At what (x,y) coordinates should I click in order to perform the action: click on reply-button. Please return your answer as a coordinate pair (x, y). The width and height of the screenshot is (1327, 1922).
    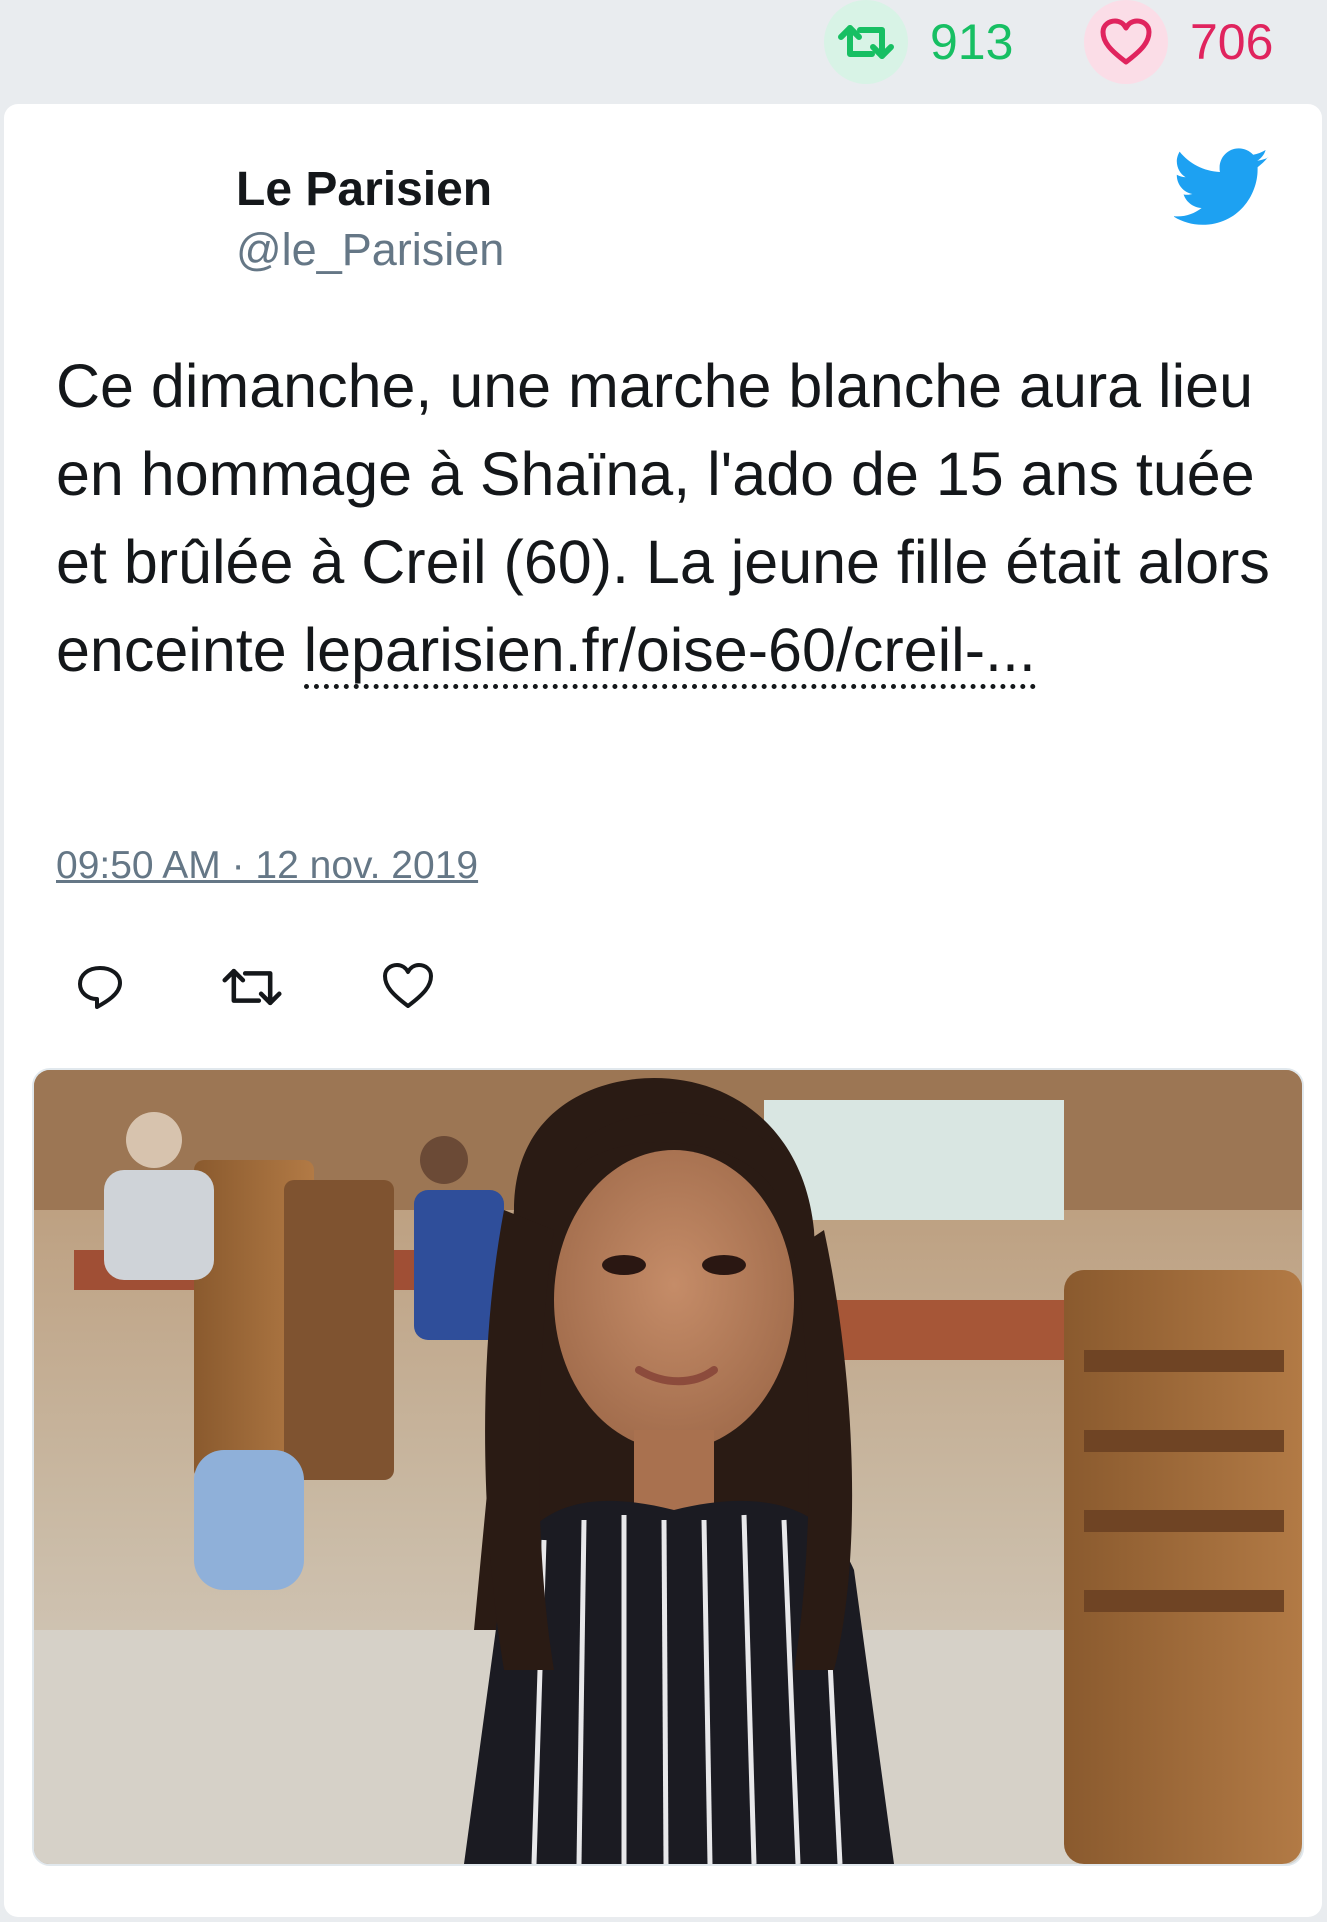
    Looking at the image, I should click on (104, 992).